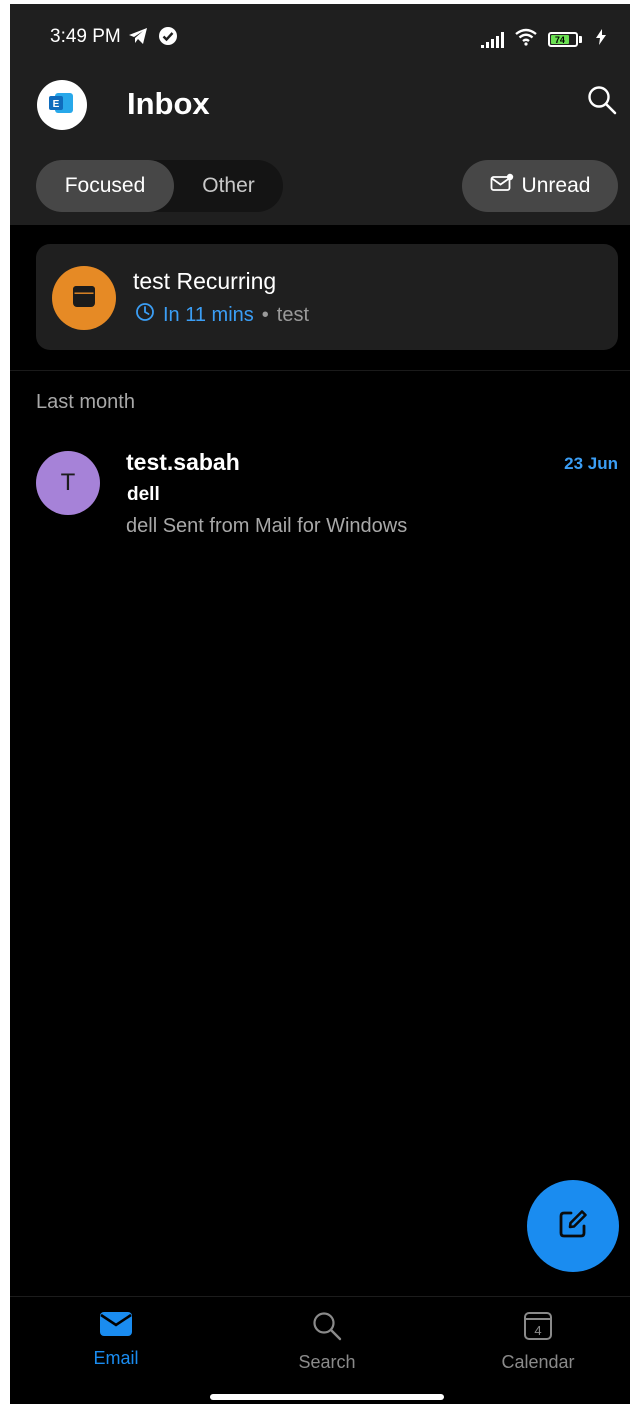  I want to click on mail-unread-icon, so click(502, 186).